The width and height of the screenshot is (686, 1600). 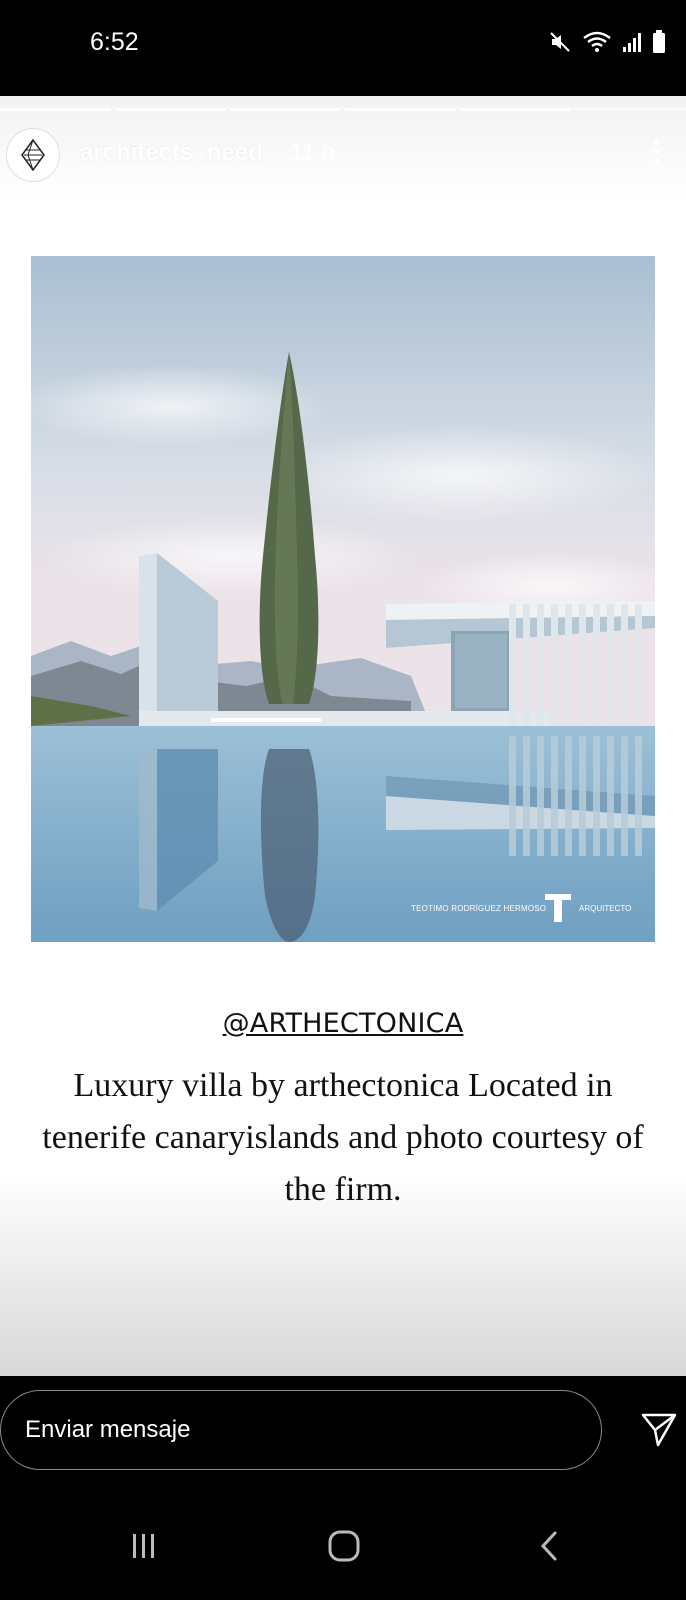 I want to click on architects-need-logo-icon, so click(x=33, y=155).